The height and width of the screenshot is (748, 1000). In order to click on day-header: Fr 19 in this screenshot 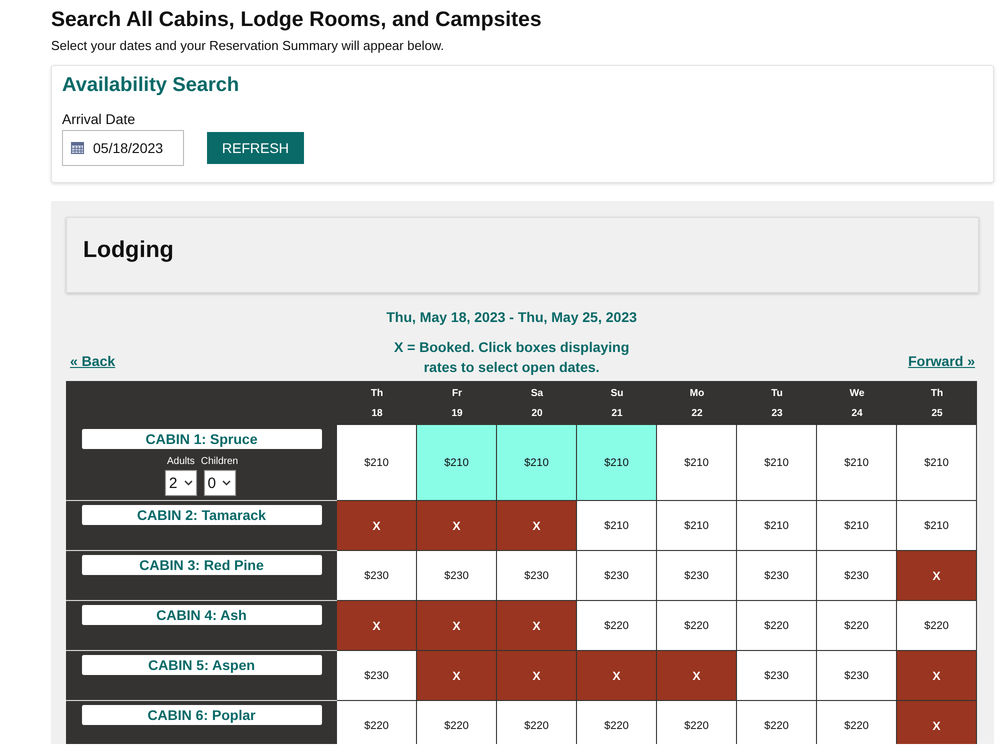, I will do `click(457, 404)`.